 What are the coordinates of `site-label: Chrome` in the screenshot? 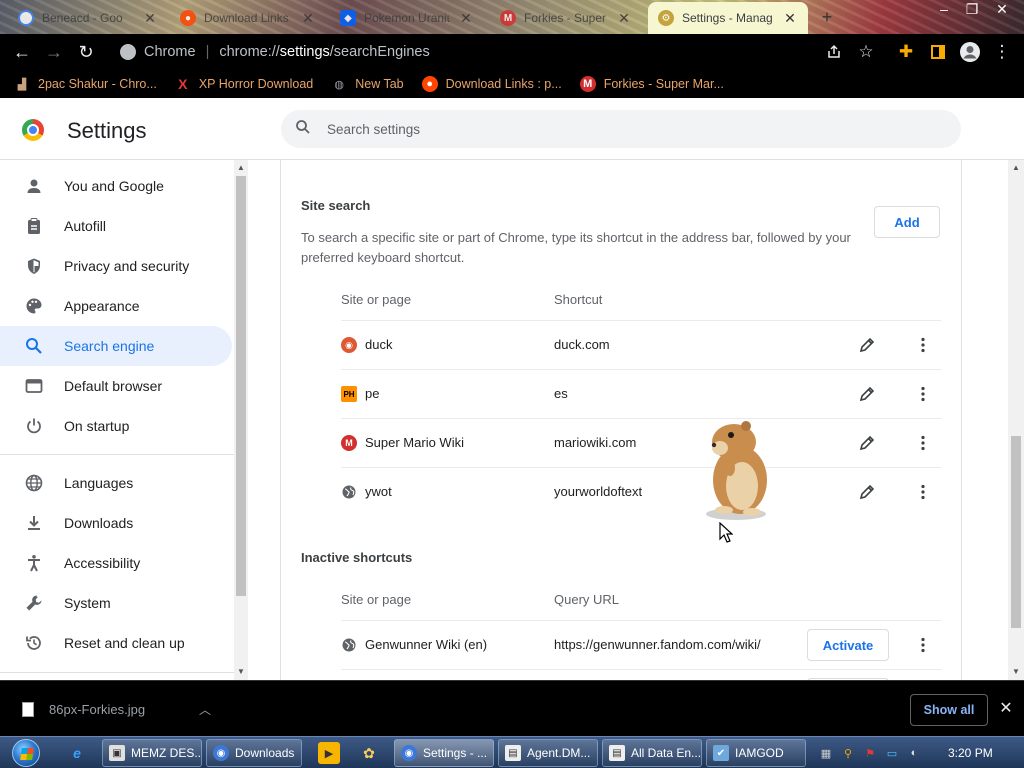 It's located at (170, 52).